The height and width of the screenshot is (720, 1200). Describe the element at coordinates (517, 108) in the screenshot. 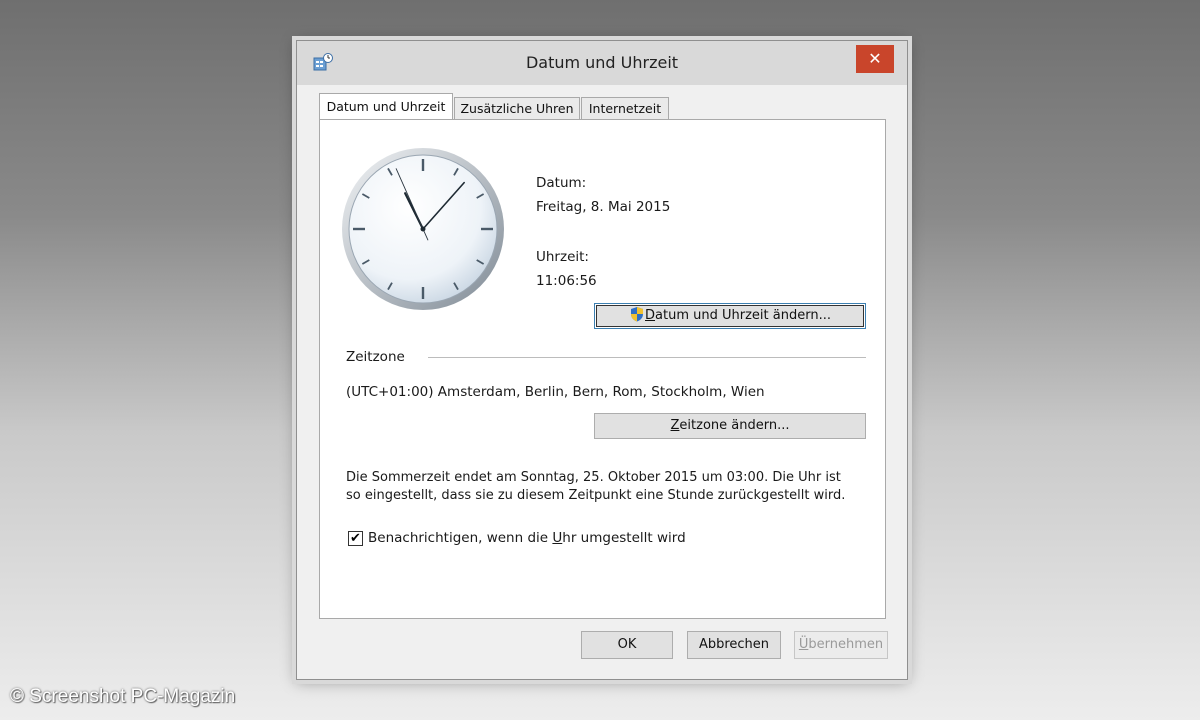

I see `tab-additional-clocks: Zusätzliche Uhren` at that location.